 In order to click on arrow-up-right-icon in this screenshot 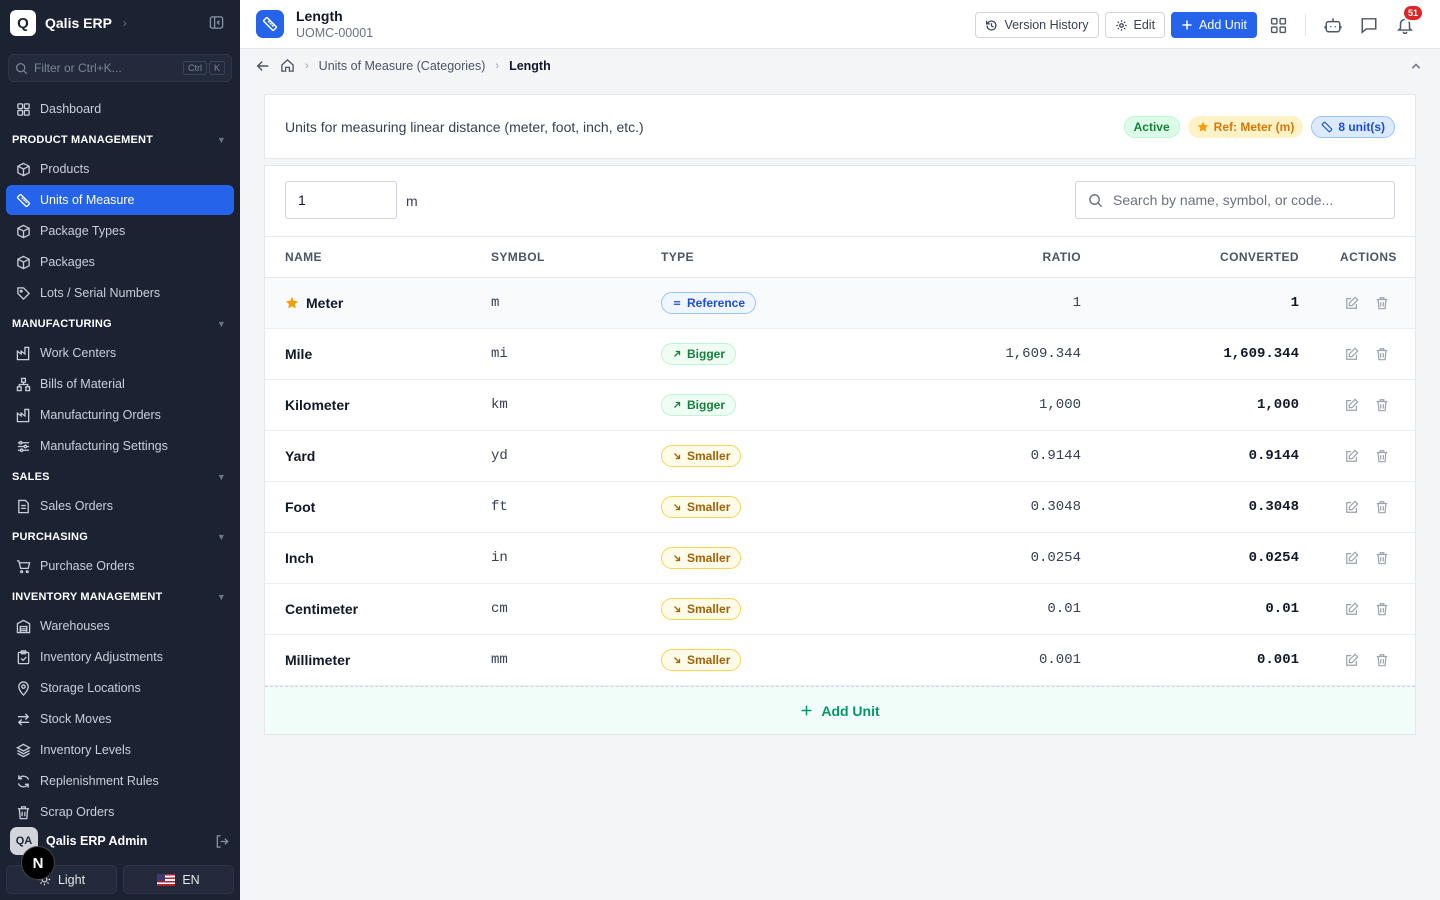, I will do `click(677, 354)`.